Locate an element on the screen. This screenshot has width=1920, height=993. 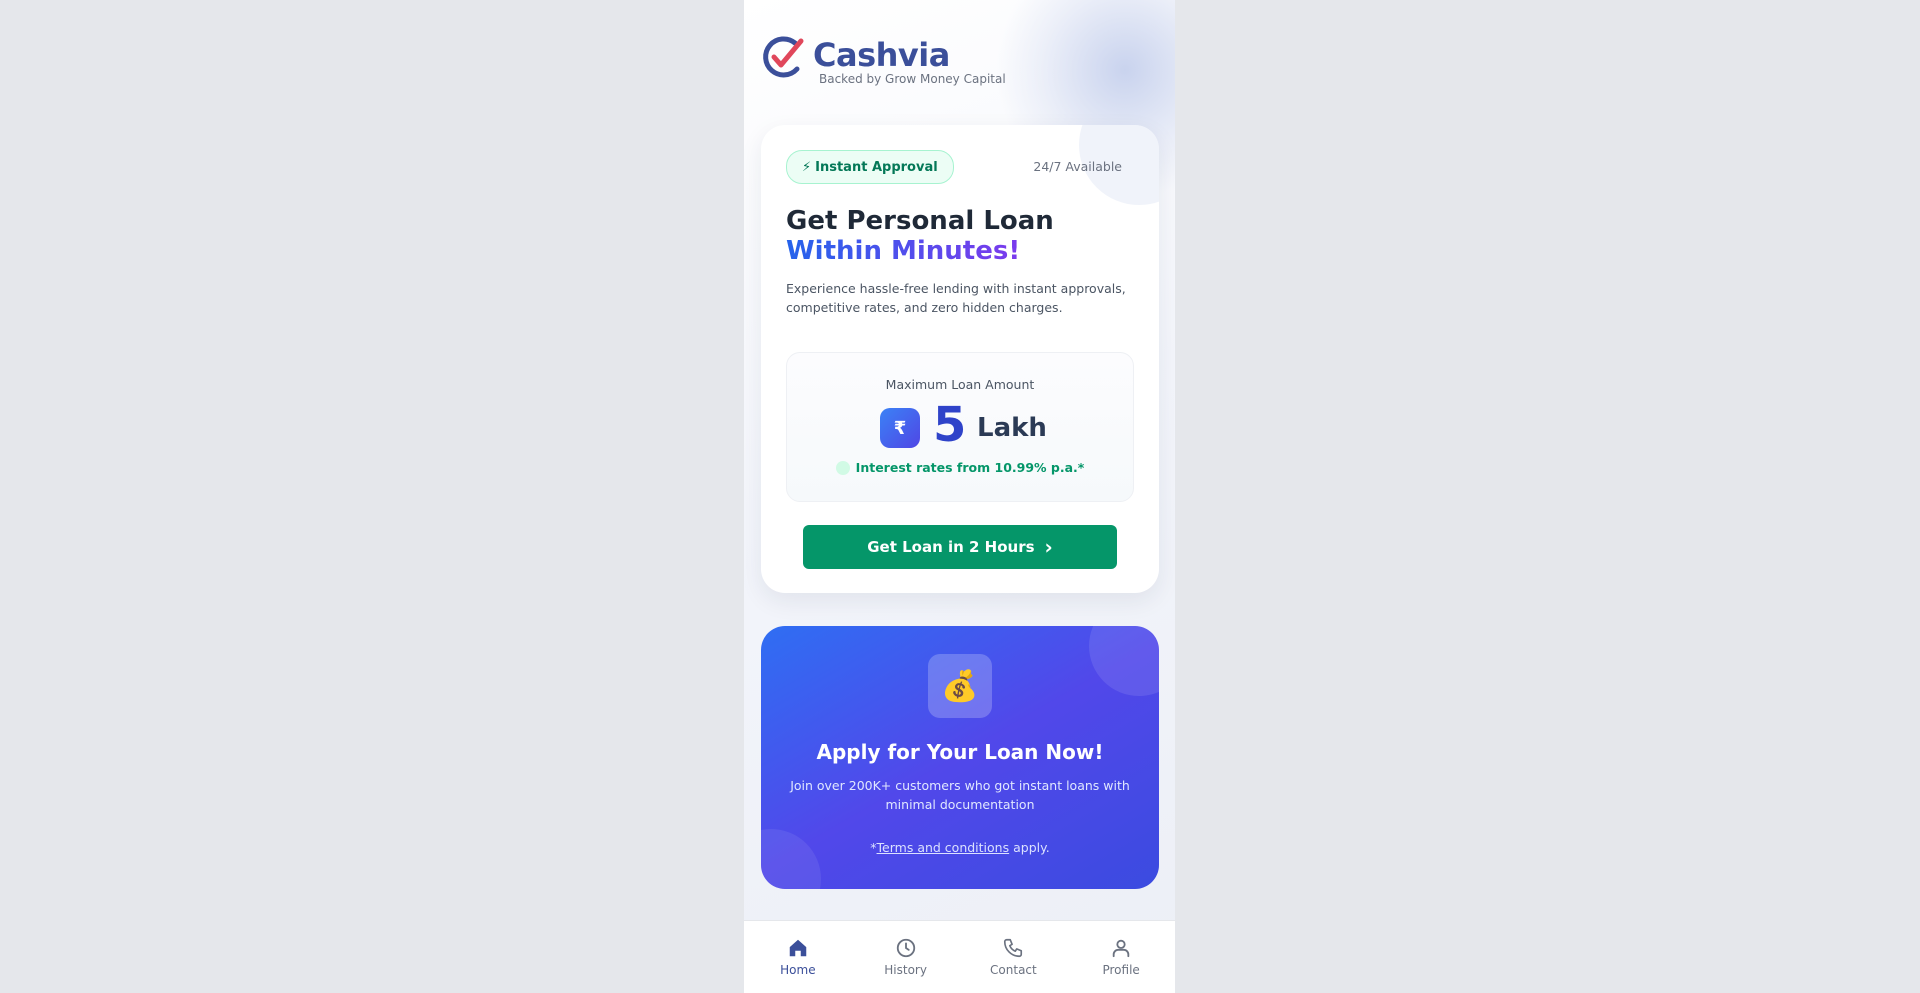
nav-label: Contact is located at coordinates (1013, 970).